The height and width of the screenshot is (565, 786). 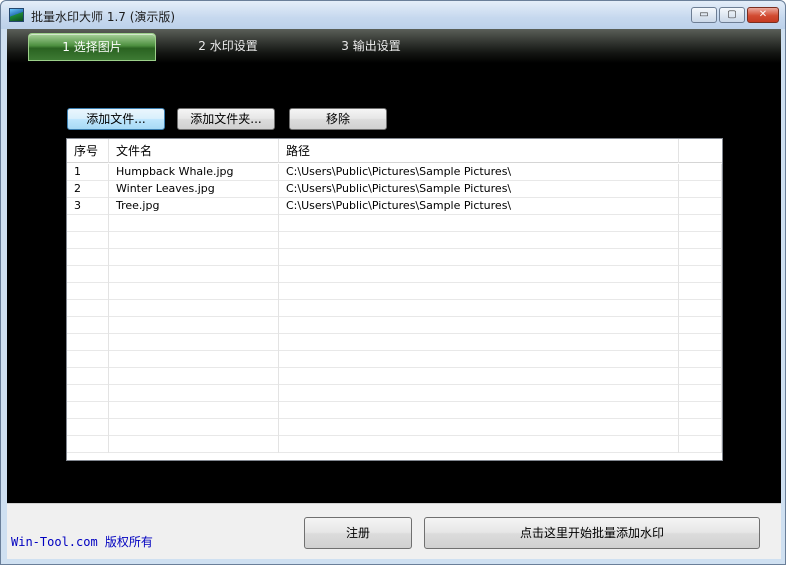 I want to click on remove-button: 移除, so click(x=338, y=119).